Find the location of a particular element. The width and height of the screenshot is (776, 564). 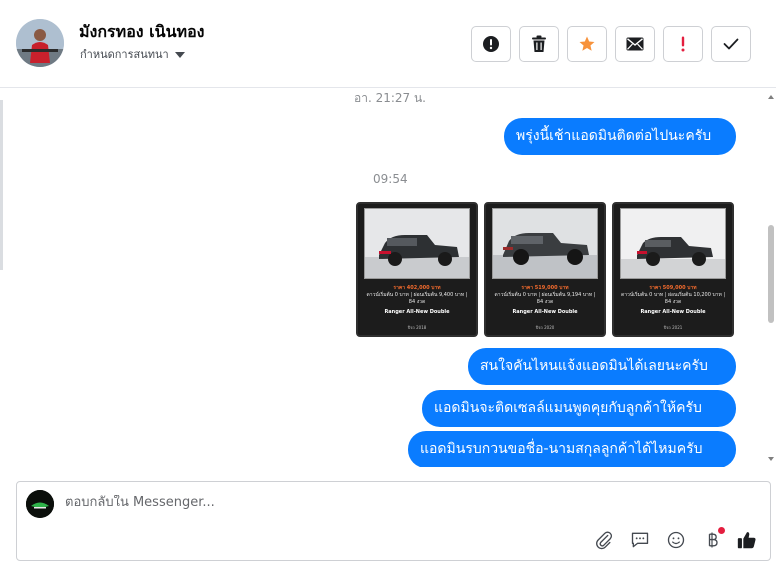

attach-icon is located at coordinates (604, 540).